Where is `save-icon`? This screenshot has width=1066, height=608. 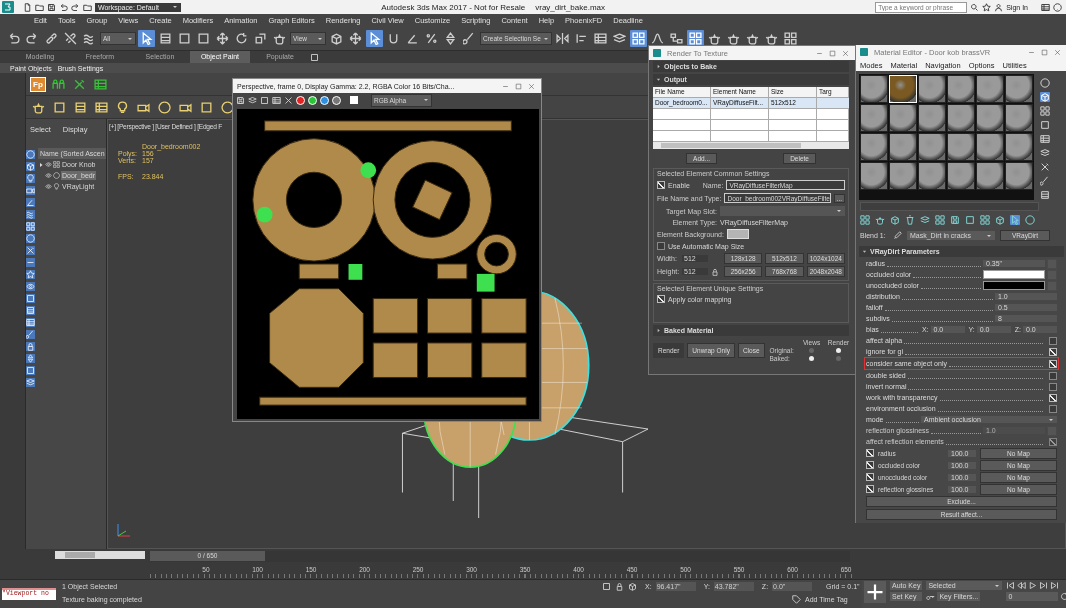 save-icon is located at coordinates (51, 7).